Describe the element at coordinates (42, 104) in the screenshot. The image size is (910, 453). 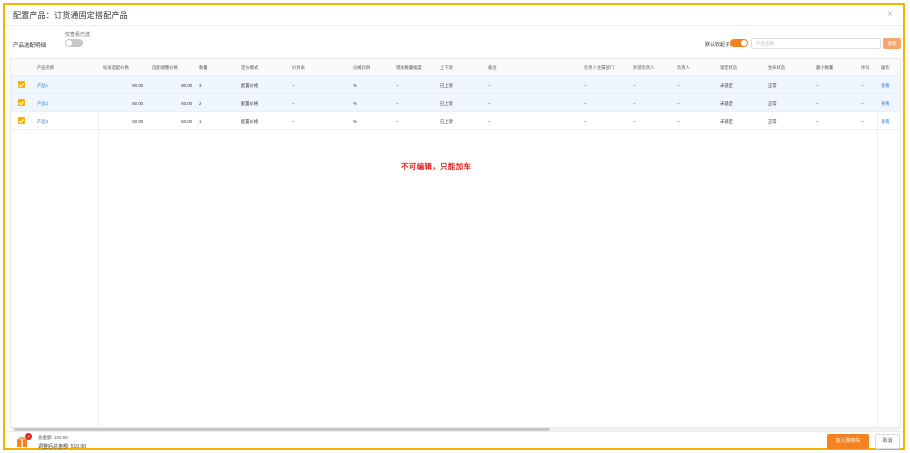
I see `product-name-link: 产品2` at that location.